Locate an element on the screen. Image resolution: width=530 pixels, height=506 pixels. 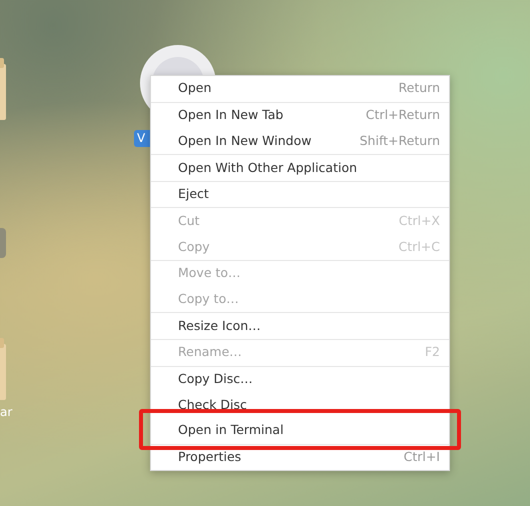
menu-item: Open With Other Application is located at coordinates (300, 168).